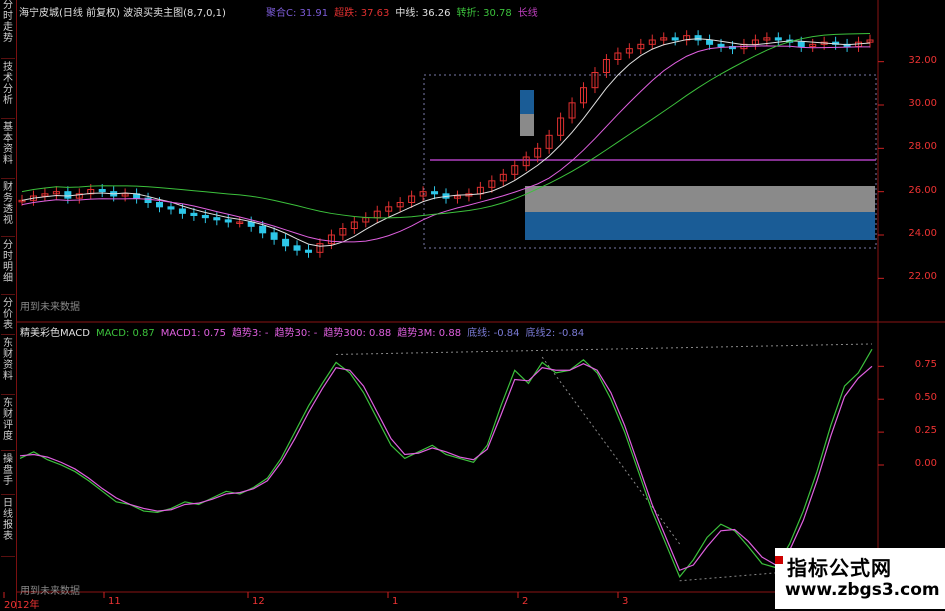 The width and height of the screenshot is (945, 611). What do you see at coordinates (700, 199) in the screenshot?
I see `forecast-band-gray` at bounding box center [700, 199].